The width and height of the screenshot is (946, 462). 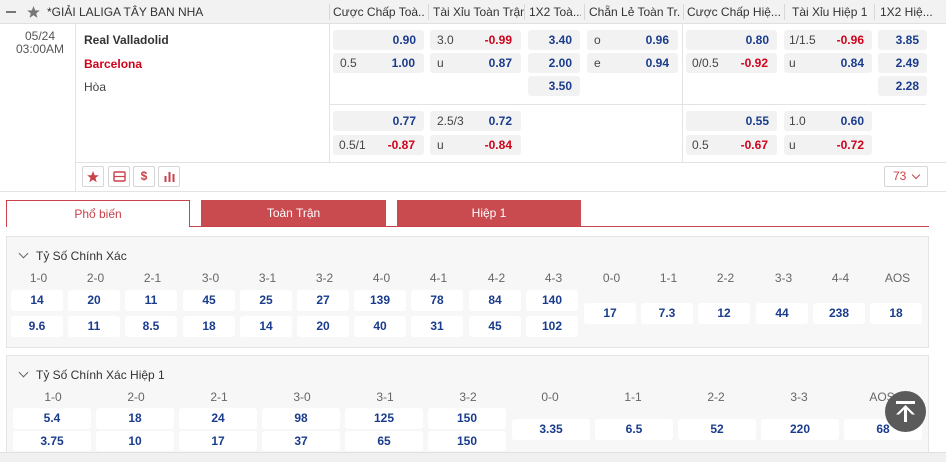 What do you see at coordinates (135, 441) in the screenshot?
I see `score-odds-away: 10` at bounding box center [135, 441].